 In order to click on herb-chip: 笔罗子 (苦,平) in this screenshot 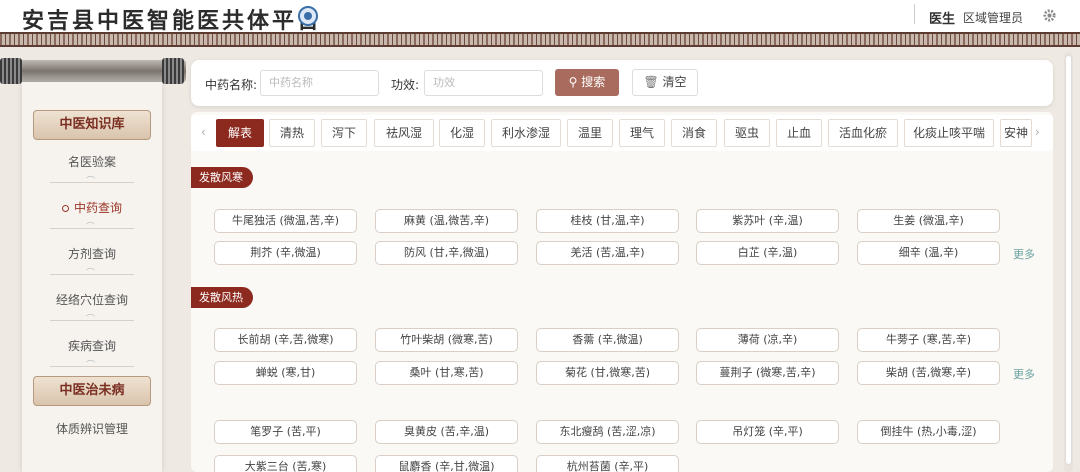, I will do `click(285, 432)`.